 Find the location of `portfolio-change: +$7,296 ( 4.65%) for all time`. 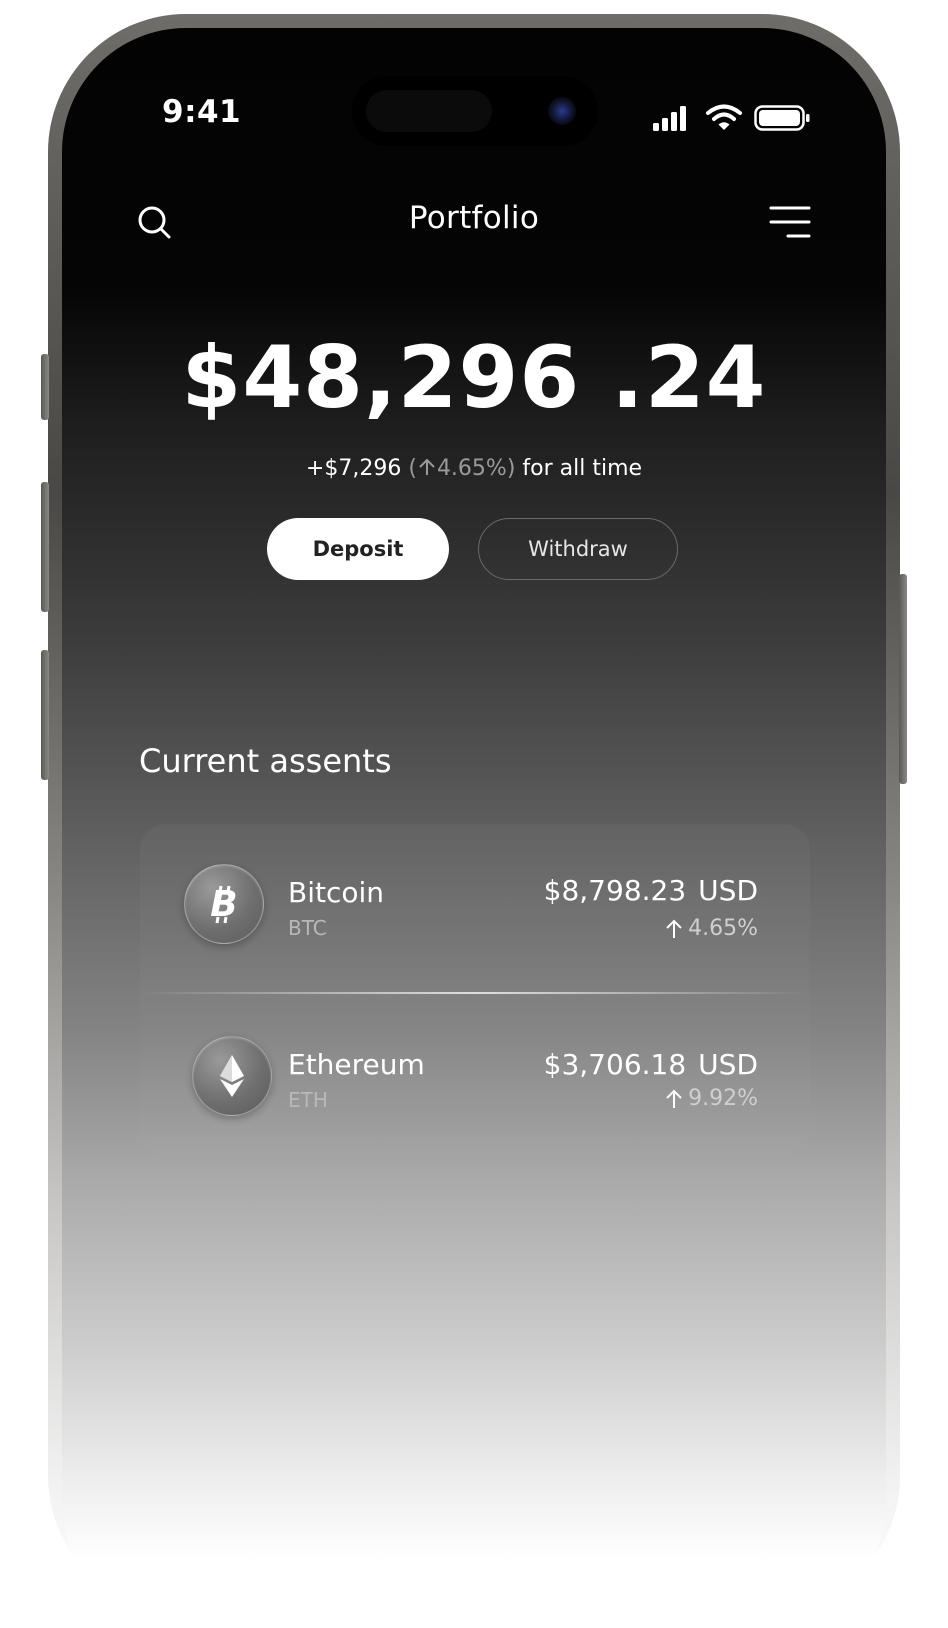

portfolio-change: +$7,296 ( 4.65%) for all time is located at coordinates (474, 468).